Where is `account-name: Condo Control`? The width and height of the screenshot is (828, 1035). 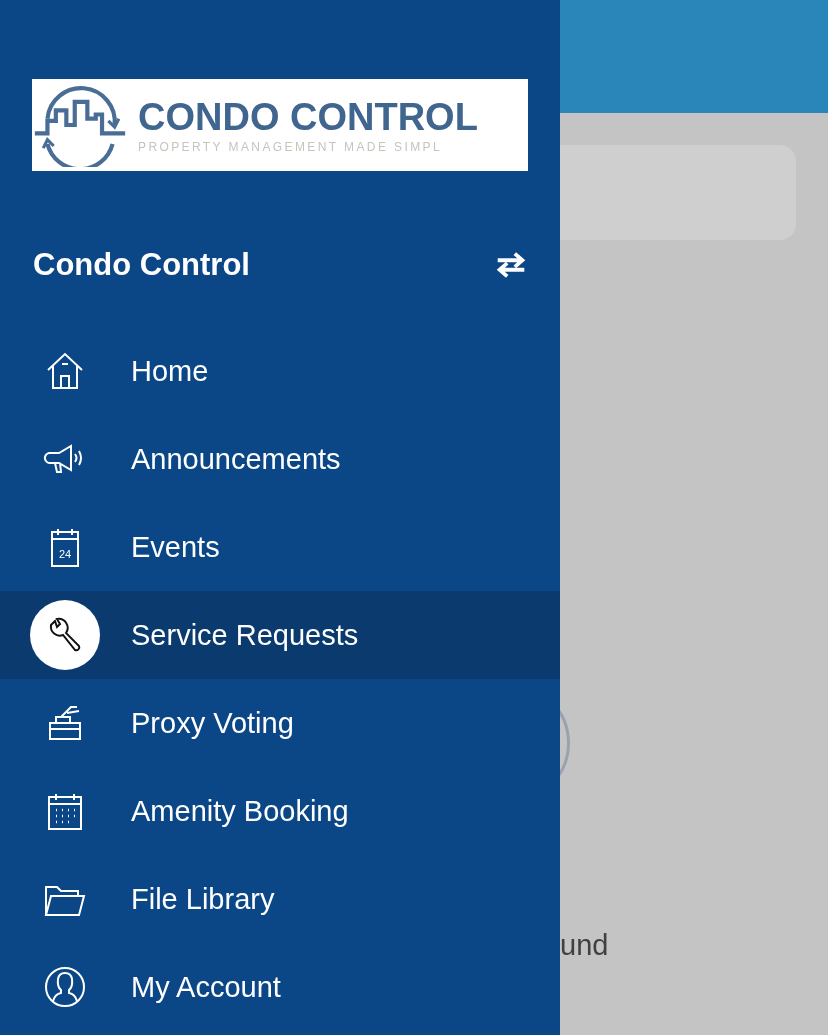 account-name: Condo Control is located at coordinates (141, 265).